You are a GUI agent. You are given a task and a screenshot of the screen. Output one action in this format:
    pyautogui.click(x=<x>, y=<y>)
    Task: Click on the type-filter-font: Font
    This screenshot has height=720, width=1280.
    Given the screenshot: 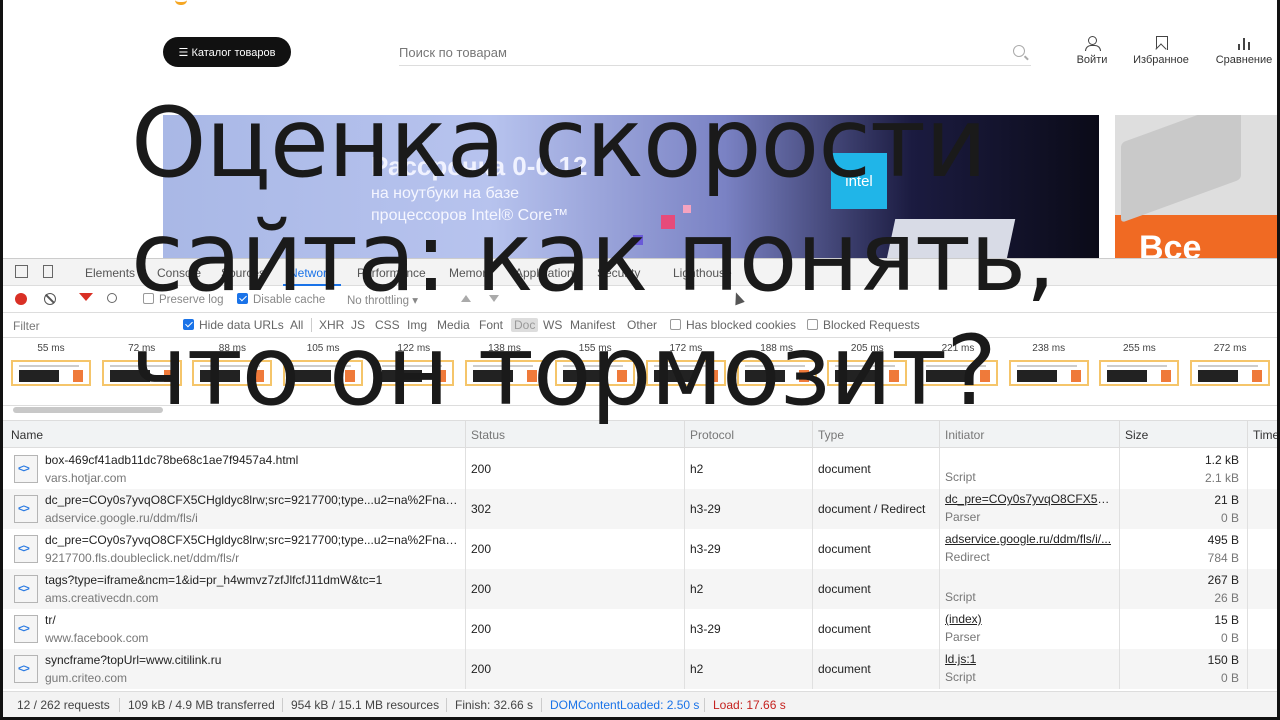 What is the action you would take?
    pyautogui.click(x=491, y=325)
    